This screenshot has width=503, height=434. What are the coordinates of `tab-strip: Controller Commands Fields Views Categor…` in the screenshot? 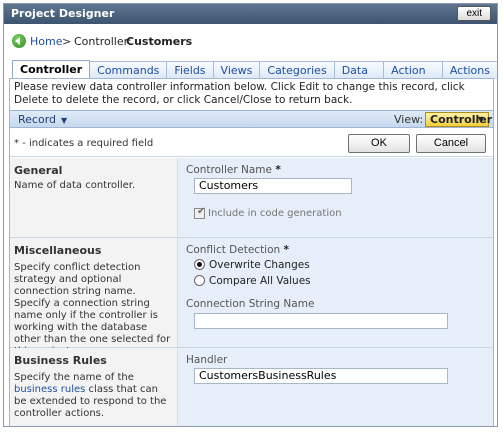 It's located at (254, 77).